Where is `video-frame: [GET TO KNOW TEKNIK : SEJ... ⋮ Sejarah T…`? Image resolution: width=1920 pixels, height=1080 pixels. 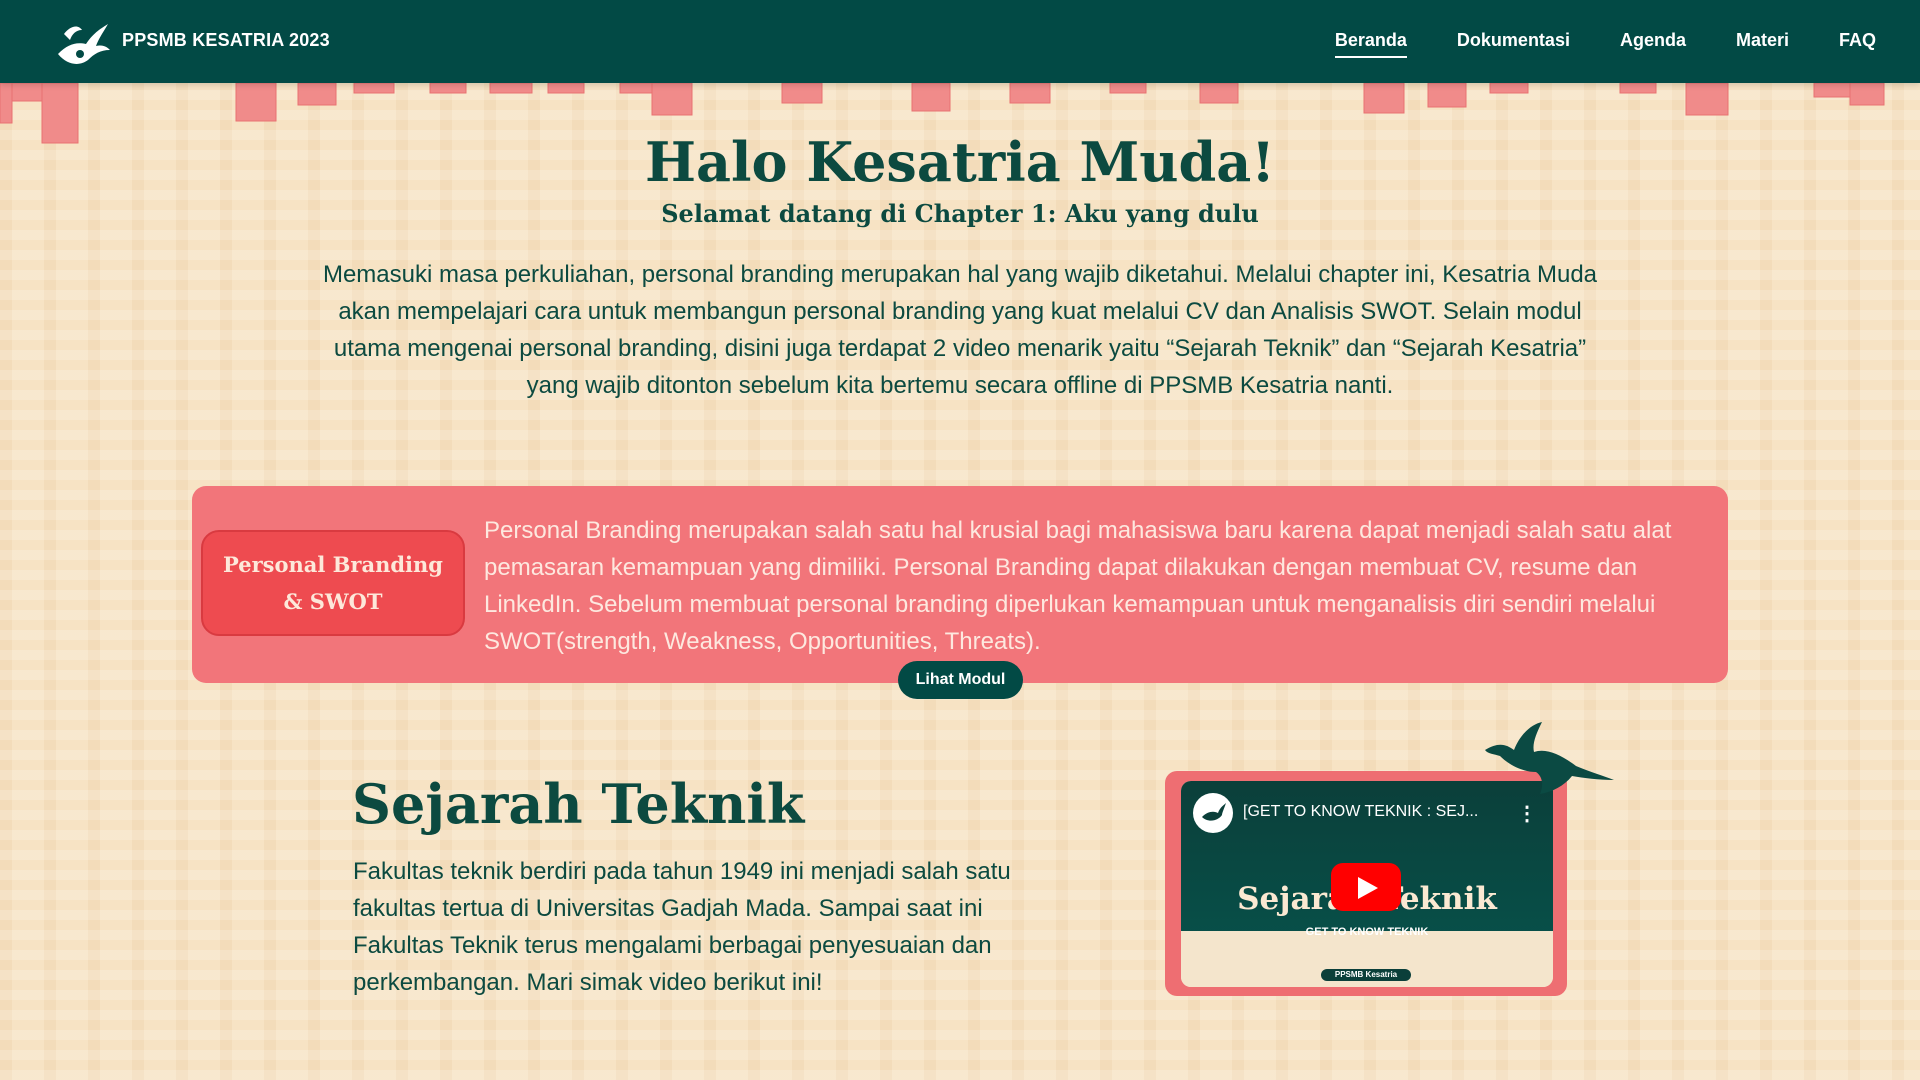
video-frame: [GET TO KNOW TEKNIK : SEJ... ⋮ Sejarah T… is located at coordinates (1366, 883).